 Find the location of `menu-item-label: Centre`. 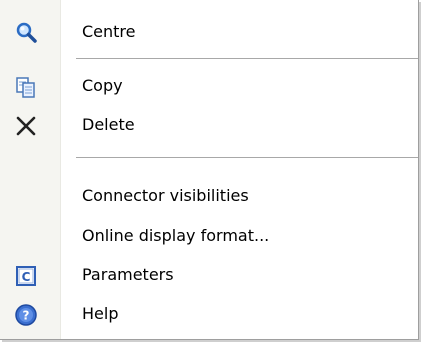

menu-item-label: Centre is located at coordinates (109, 31).